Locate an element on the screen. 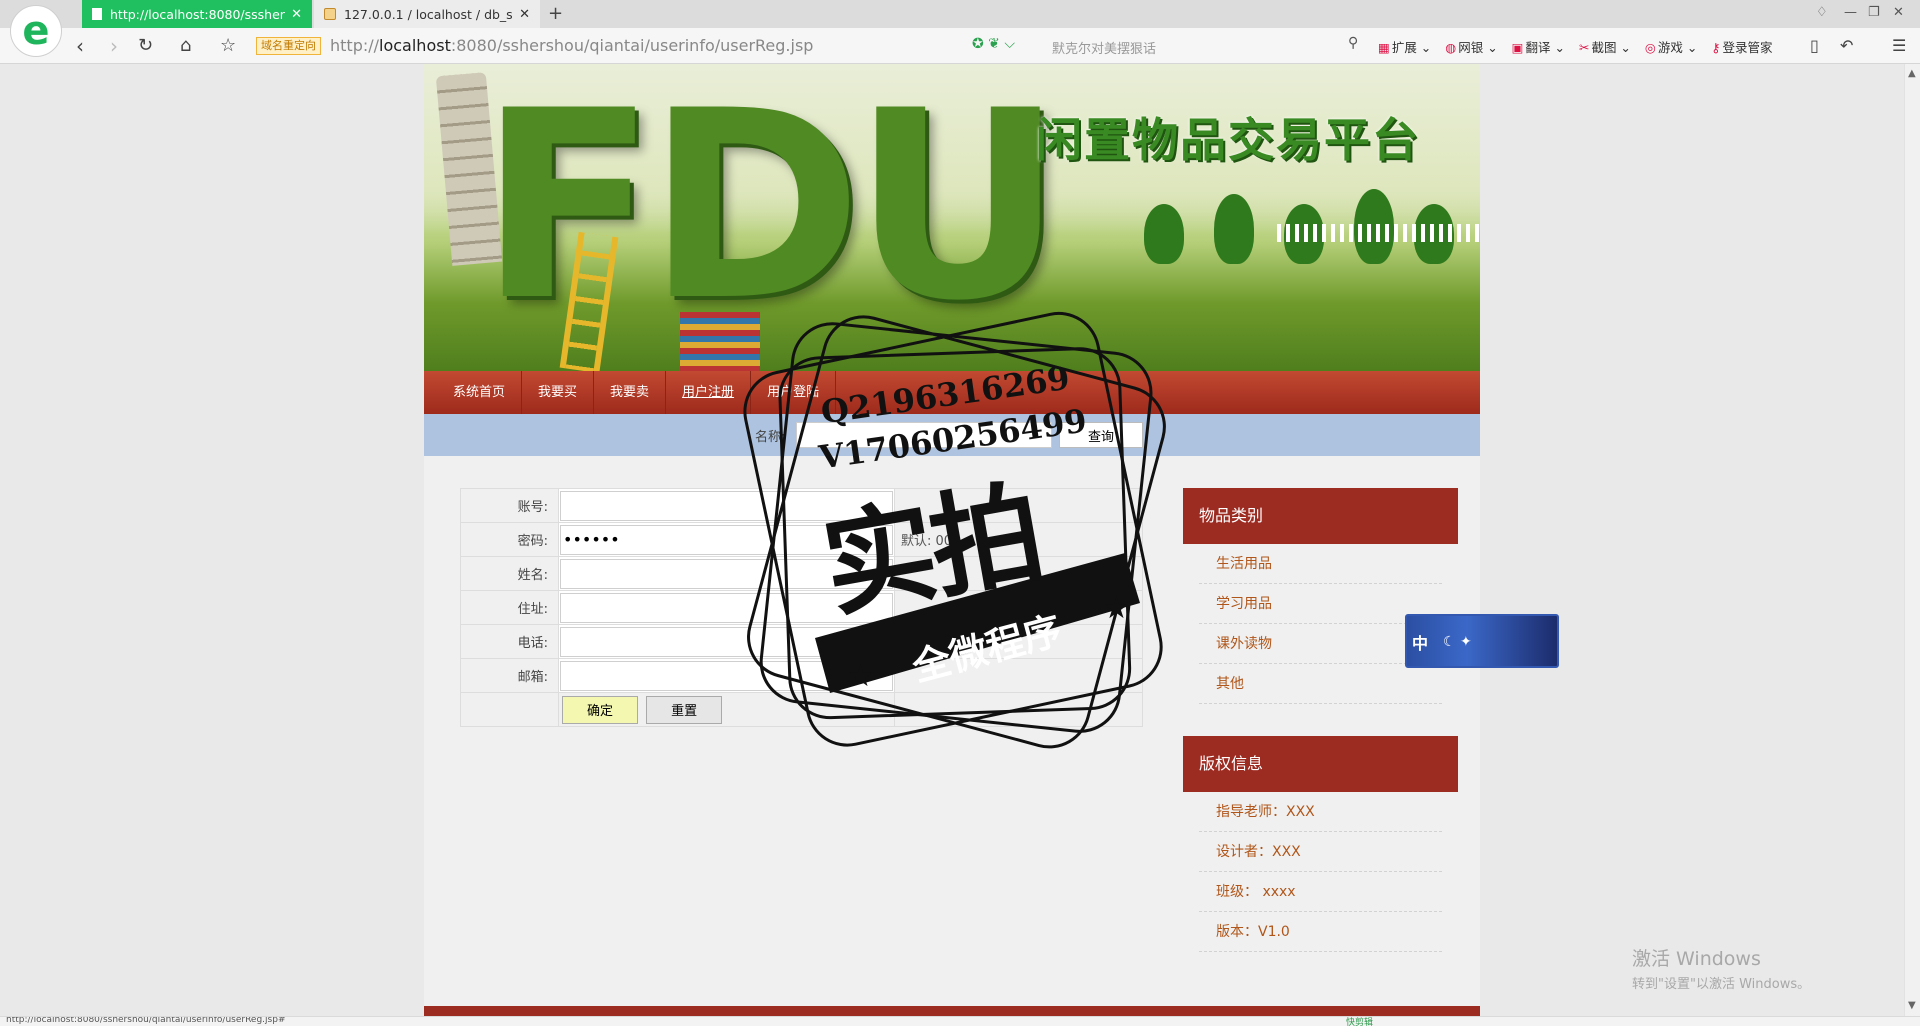 The width and height of the screenshot is (1920, 1026). reload-icon: ↻ is located at coordinates (145, 46).